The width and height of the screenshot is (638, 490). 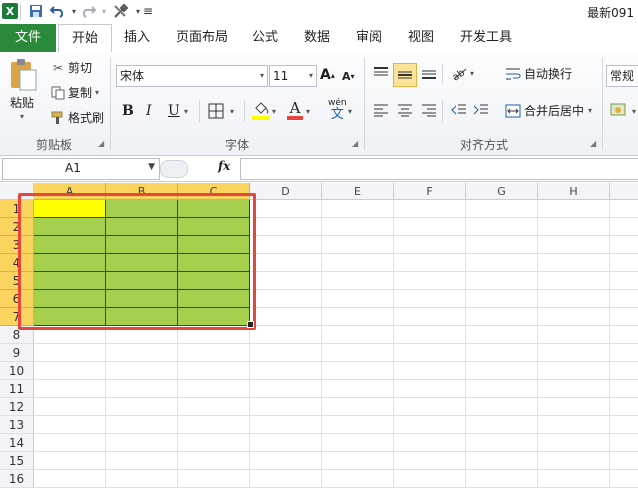 What do you see at coordinates (590, 110) in the screenshot?
I see `merge-center-dropdown-icon: ▾` at bounding box center [590, 110].